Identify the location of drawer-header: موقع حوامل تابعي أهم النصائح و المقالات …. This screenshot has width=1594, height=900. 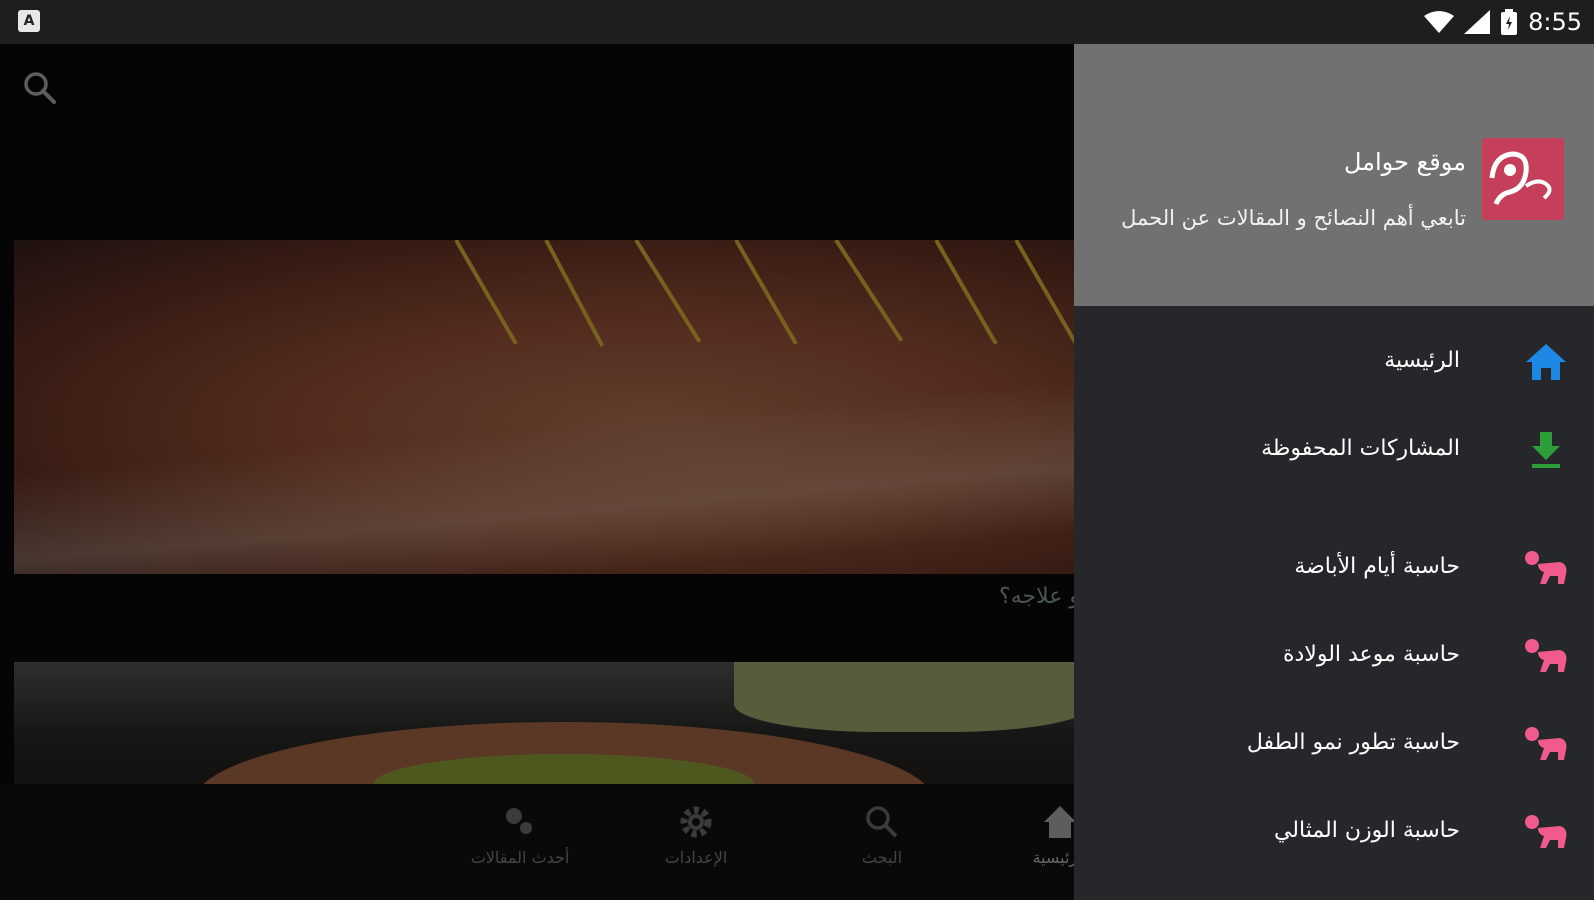
(1334, 175).